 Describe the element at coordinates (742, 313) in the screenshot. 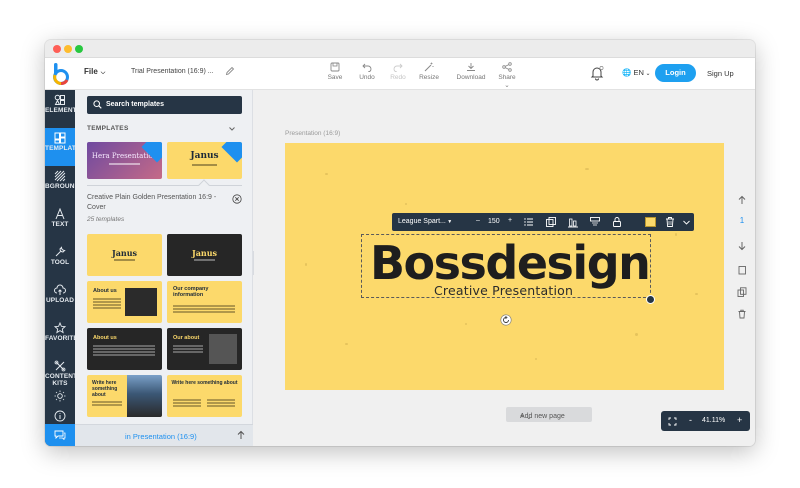

I see `delete-page-button` at that location.